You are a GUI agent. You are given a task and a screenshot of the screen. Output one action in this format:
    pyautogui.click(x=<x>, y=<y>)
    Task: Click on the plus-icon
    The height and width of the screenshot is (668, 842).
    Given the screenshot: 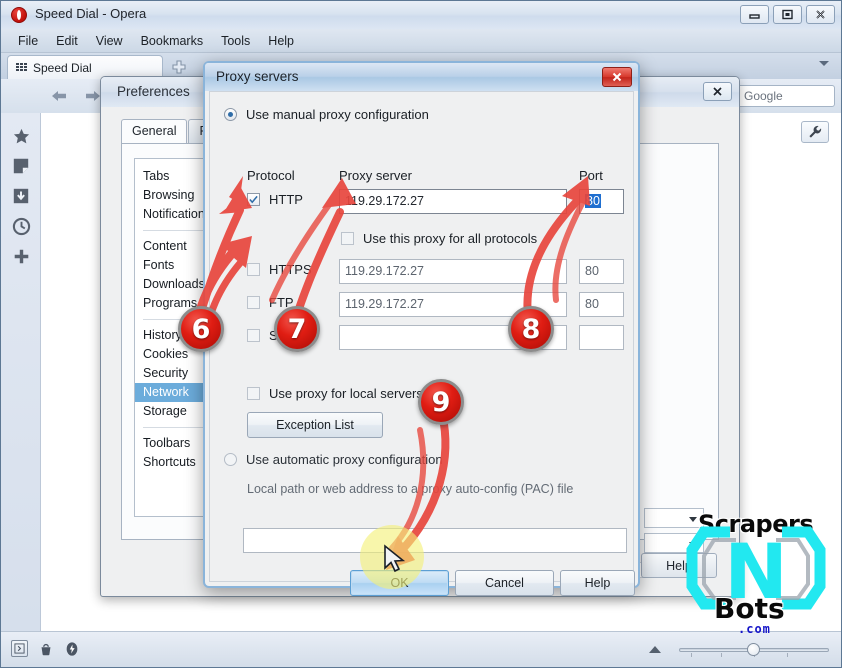 What is the action you would take?
    pyautogui.click(x=179, y=67)
    